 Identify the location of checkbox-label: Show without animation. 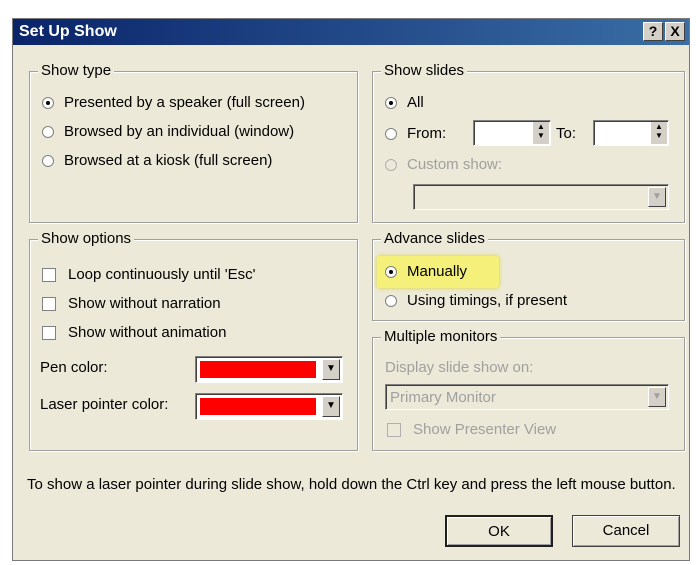
(147, 332).